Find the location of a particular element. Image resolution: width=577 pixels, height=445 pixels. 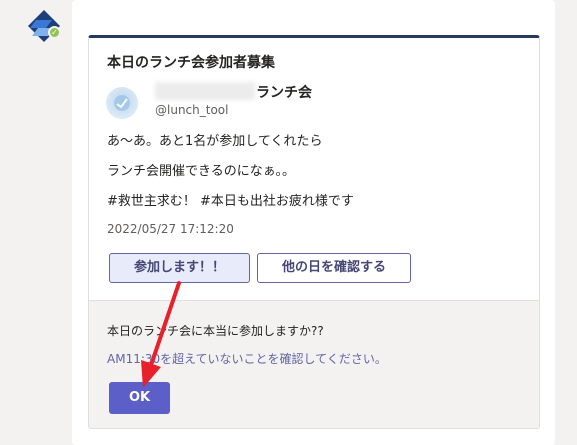

confirm-question: 本日のランチ会に本当に参加しますか?? is located at coordinates (215, 331).